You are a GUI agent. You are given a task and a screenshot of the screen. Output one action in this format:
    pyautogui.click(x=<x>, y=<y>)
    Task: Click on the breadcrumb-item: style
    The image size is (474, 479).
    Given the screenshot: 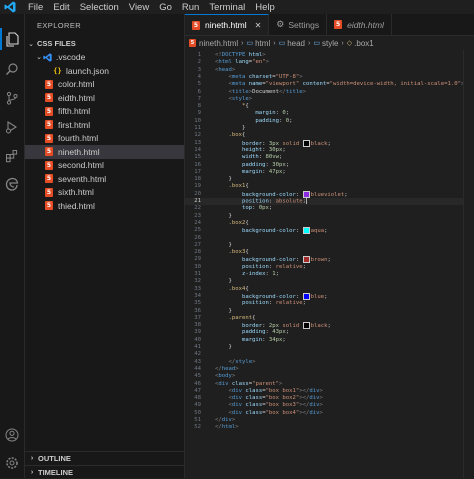 What is the action you would take?
    pyautogui.click(x=330, y=43)
    